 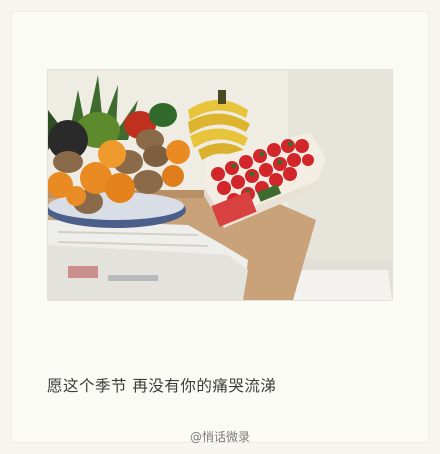 What do you see at coordinates (220, 437) in the screenshot?
I see `watermark: @悄话微录` at bounding box center [220, 437].